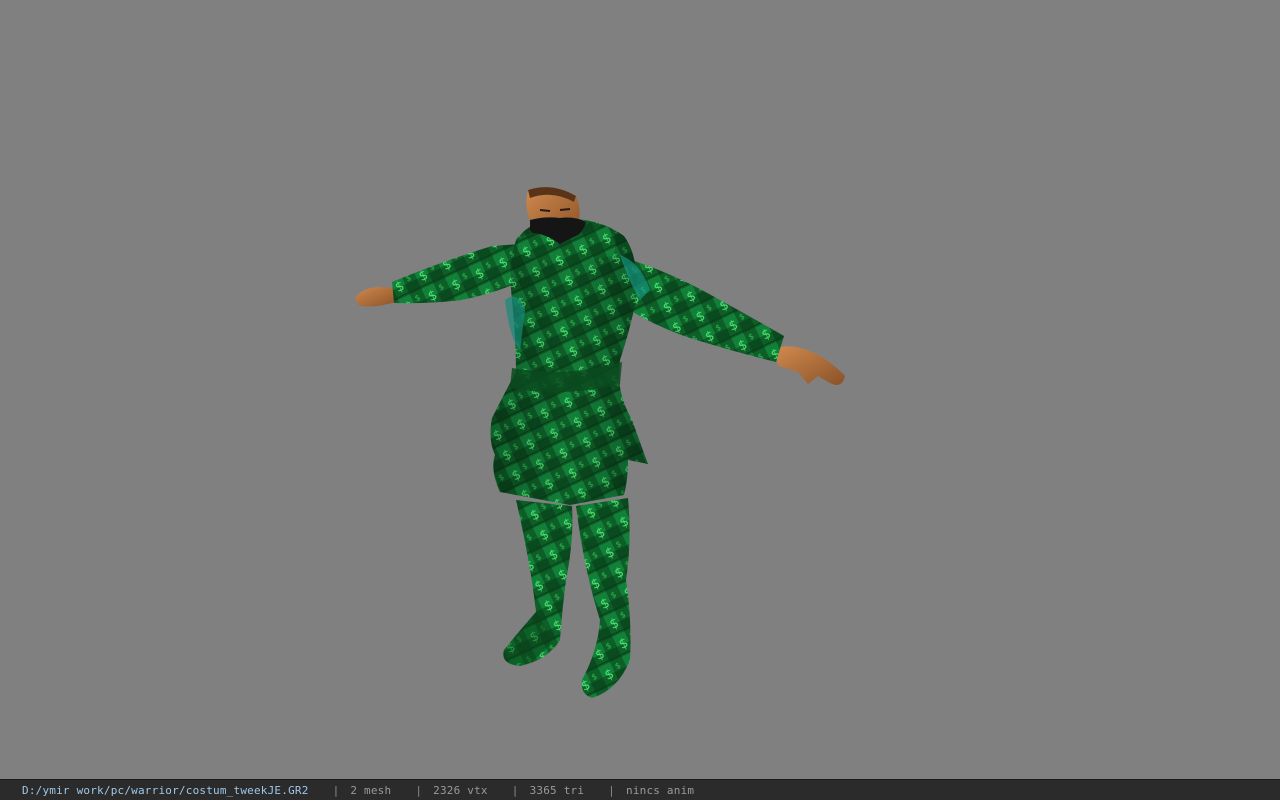  What do you see at coordinates (371, 790) in the screenshot?
I see `mesh-count-label: 2 mesh` at bounding box center [371, 790].